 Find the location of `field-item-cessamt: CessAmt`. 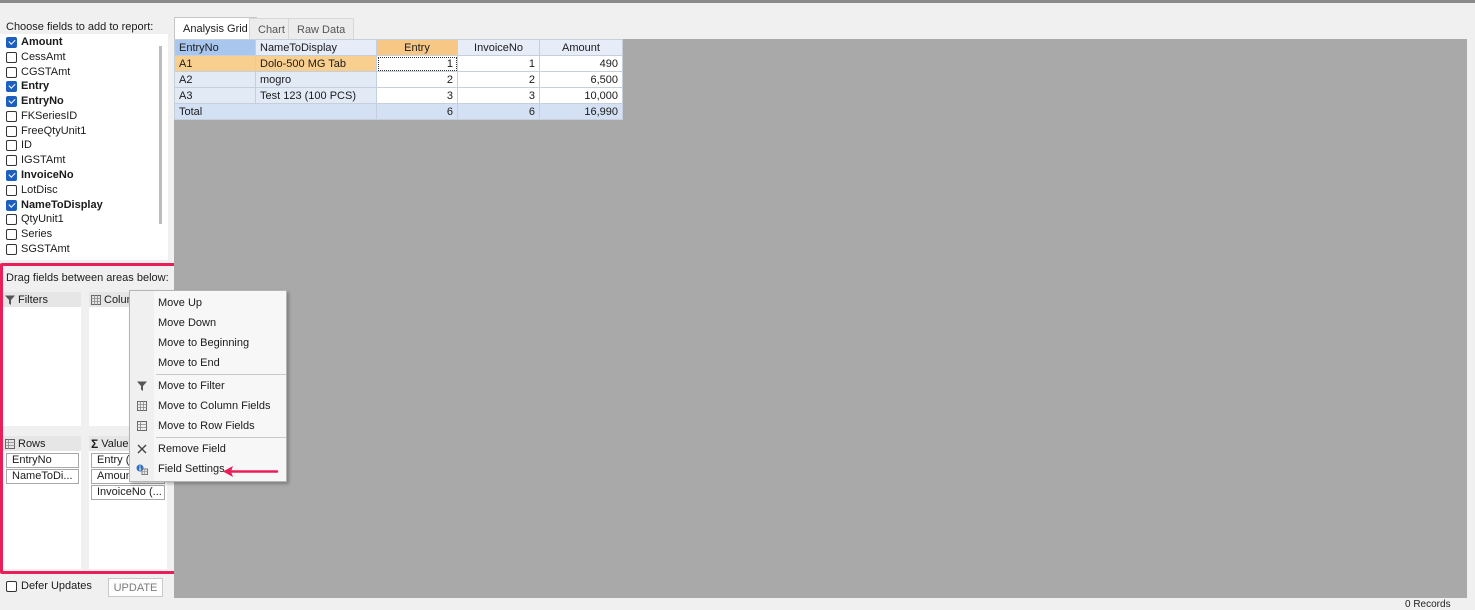

field-item-cessamt: CessAmt is located at coordinates (36, 57).